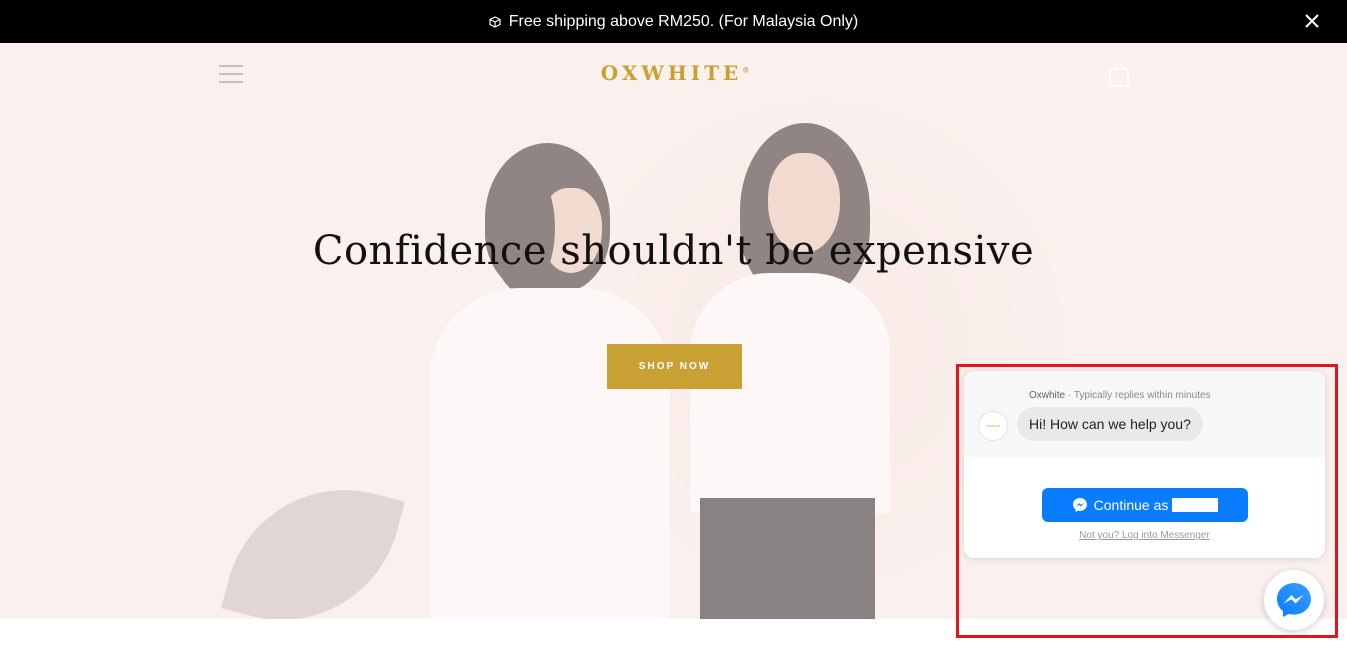  What do you see at coordinates (1110, 424) in the screenshot?
I see `chat-greeting-bubble: Hi! How can we help you?` at bounding box center [1110, 424].